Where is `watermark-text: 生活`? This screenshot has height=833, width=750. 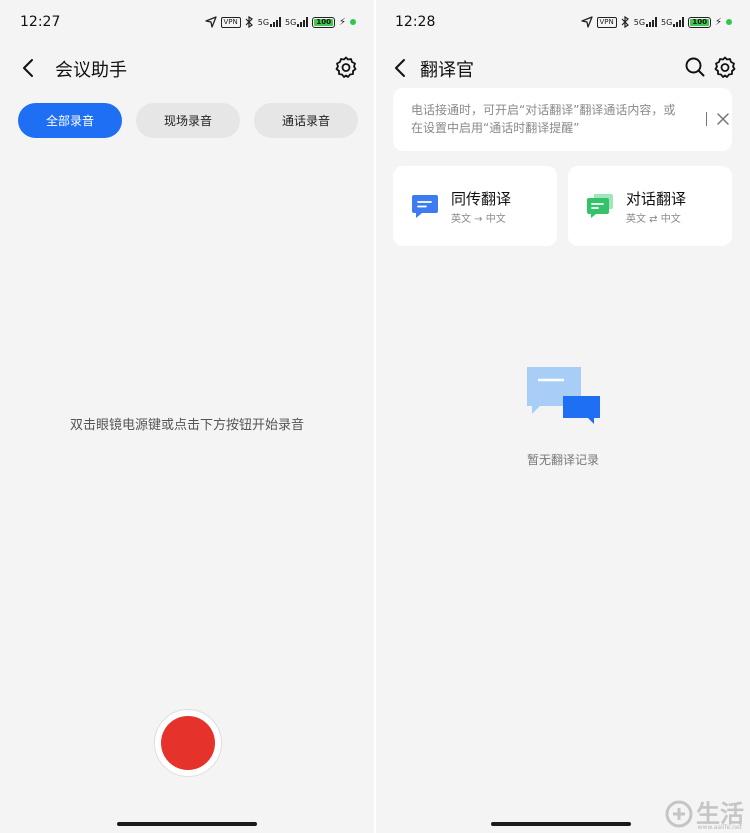 watermark-text: 生活 is located at coordinates (720, 814).